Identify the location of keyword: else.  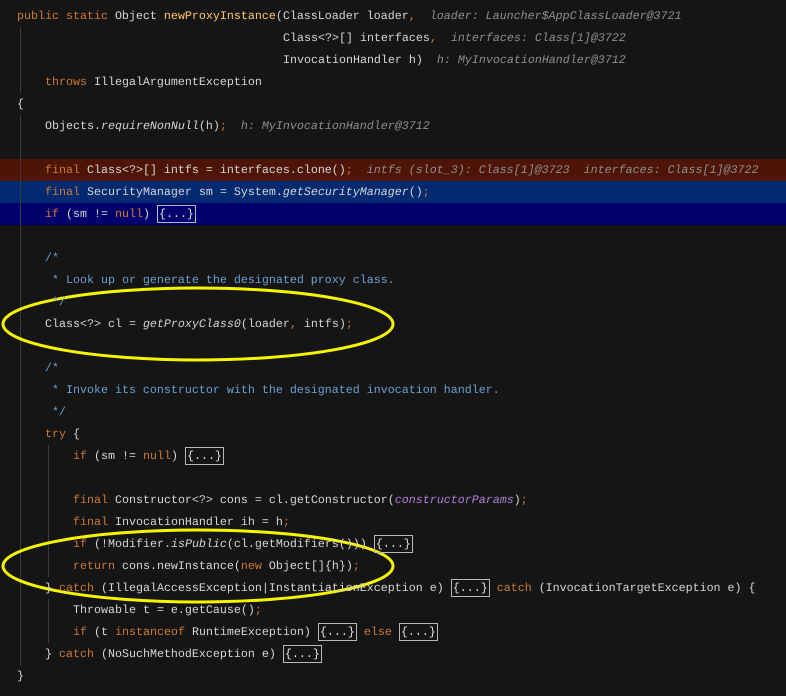
(377, 632).